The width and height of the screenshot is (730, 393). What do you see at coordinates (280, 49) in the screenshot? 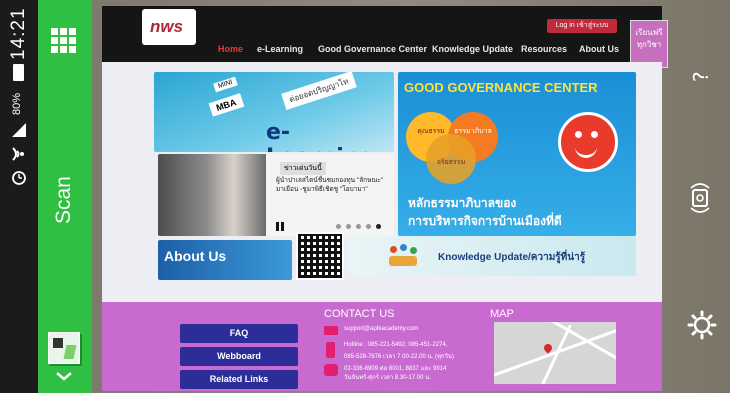
I see `nav-elearning: e-Learning` at bounding box center [280, 49].